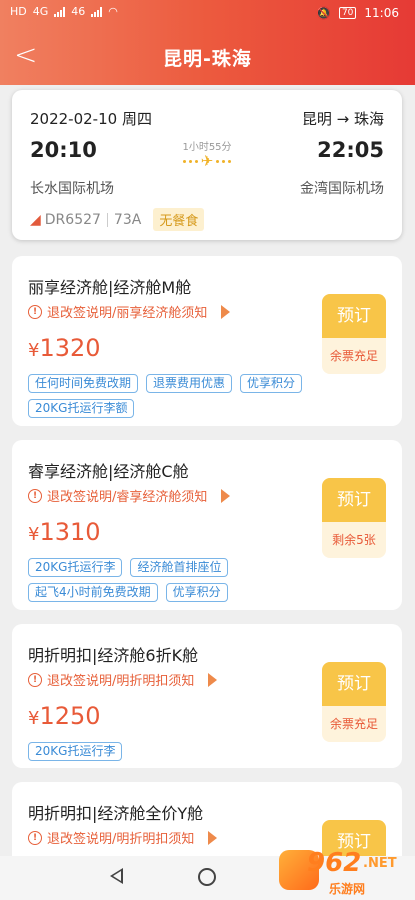 The width and height of the screenshot is (415, 900). What do you see at coordinates (18, 11) in the screenshot?
I see `hd-label: HD` at bounding box center [18, 11].